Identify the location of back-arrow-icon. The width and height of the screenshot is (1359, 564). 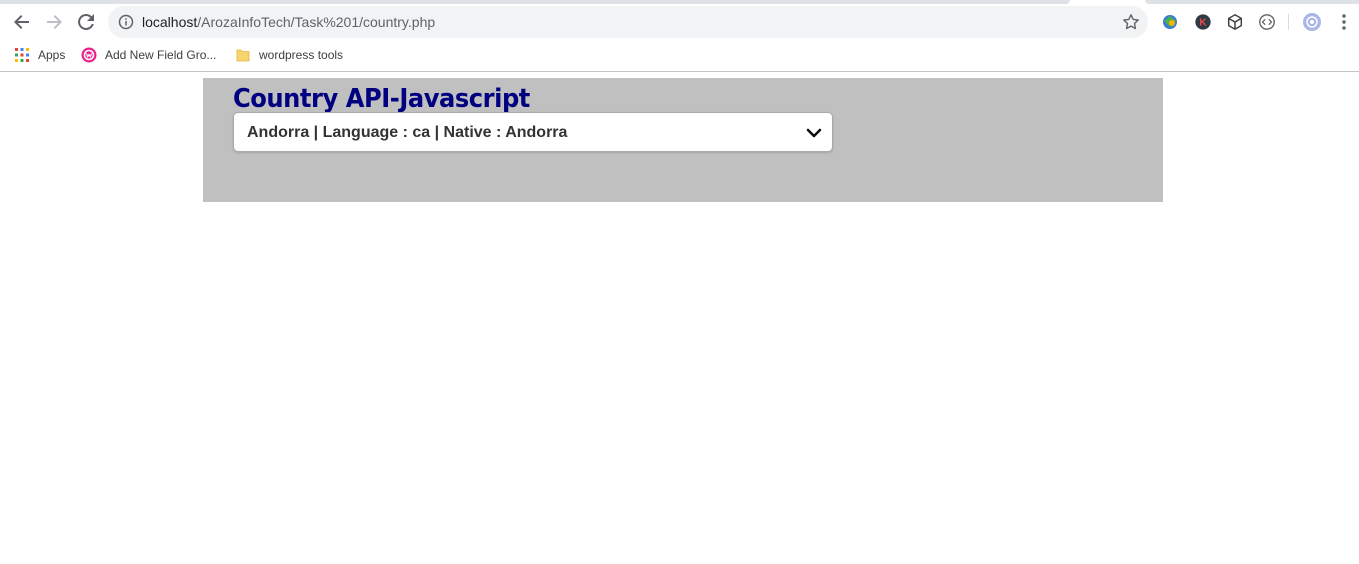
(21, 22).